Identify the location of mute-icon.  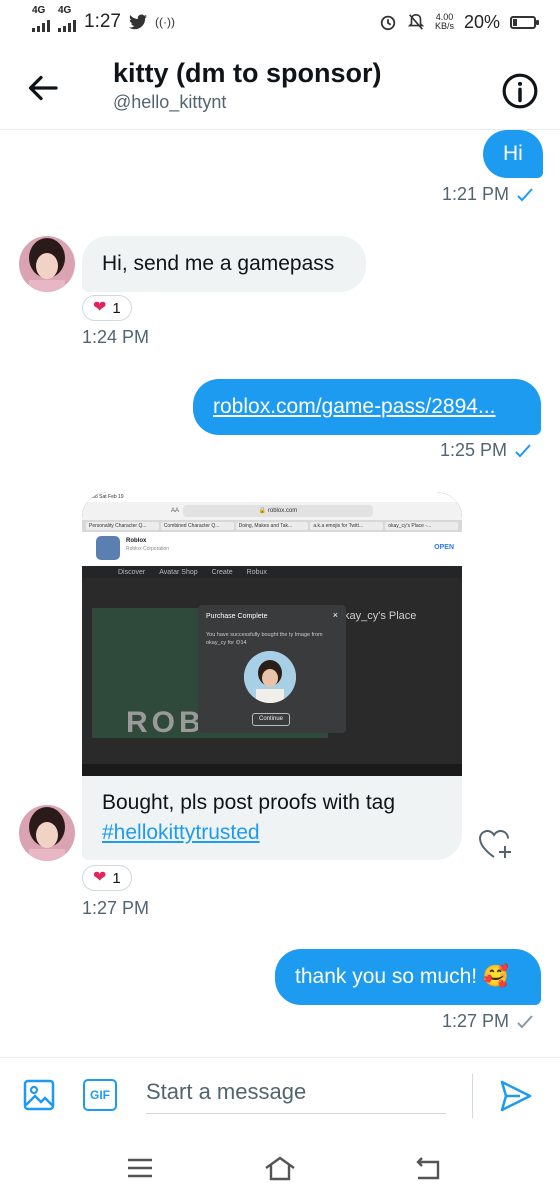
(416, 21).